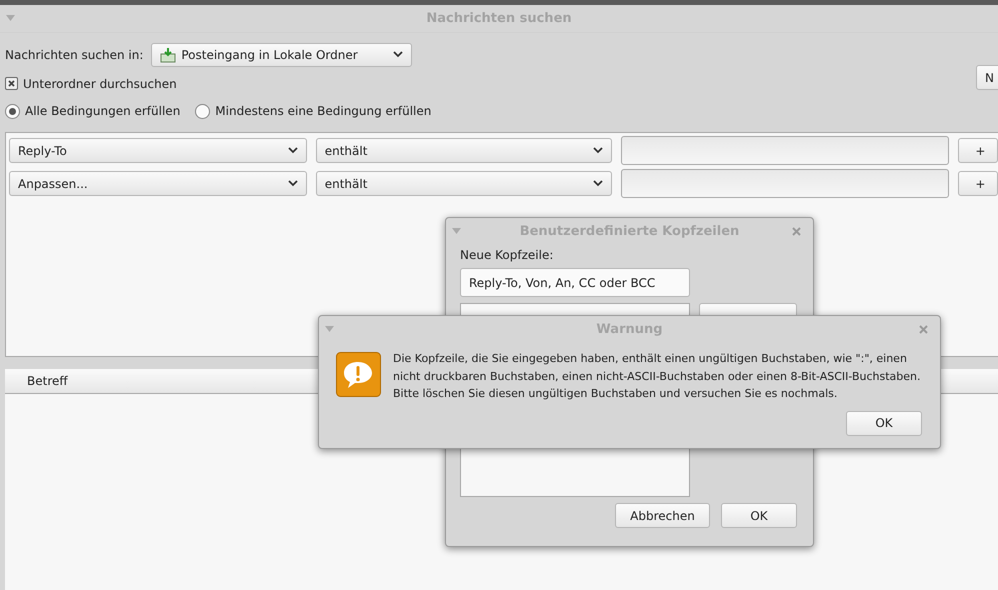 The image size is (998, 590). I want to click on header-field: Reply-To, Von, An, CC oder BCC, so click(575, 282).